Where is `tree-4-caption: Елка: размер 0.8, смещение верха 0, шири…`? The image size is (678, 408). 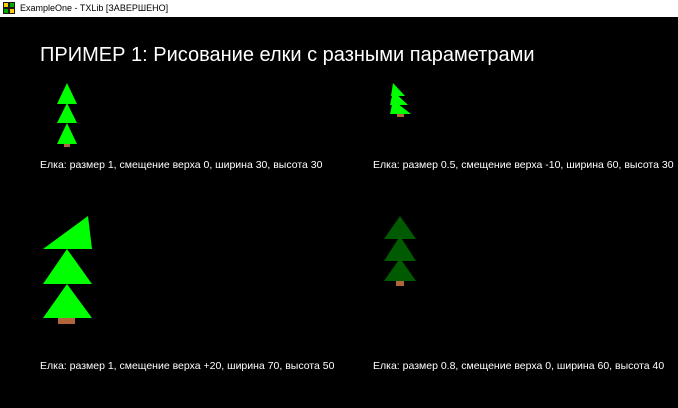 tree-4-caption: Елка: размер 0.8, смещение верха 0, шири… is located at coordinates (519, 366).